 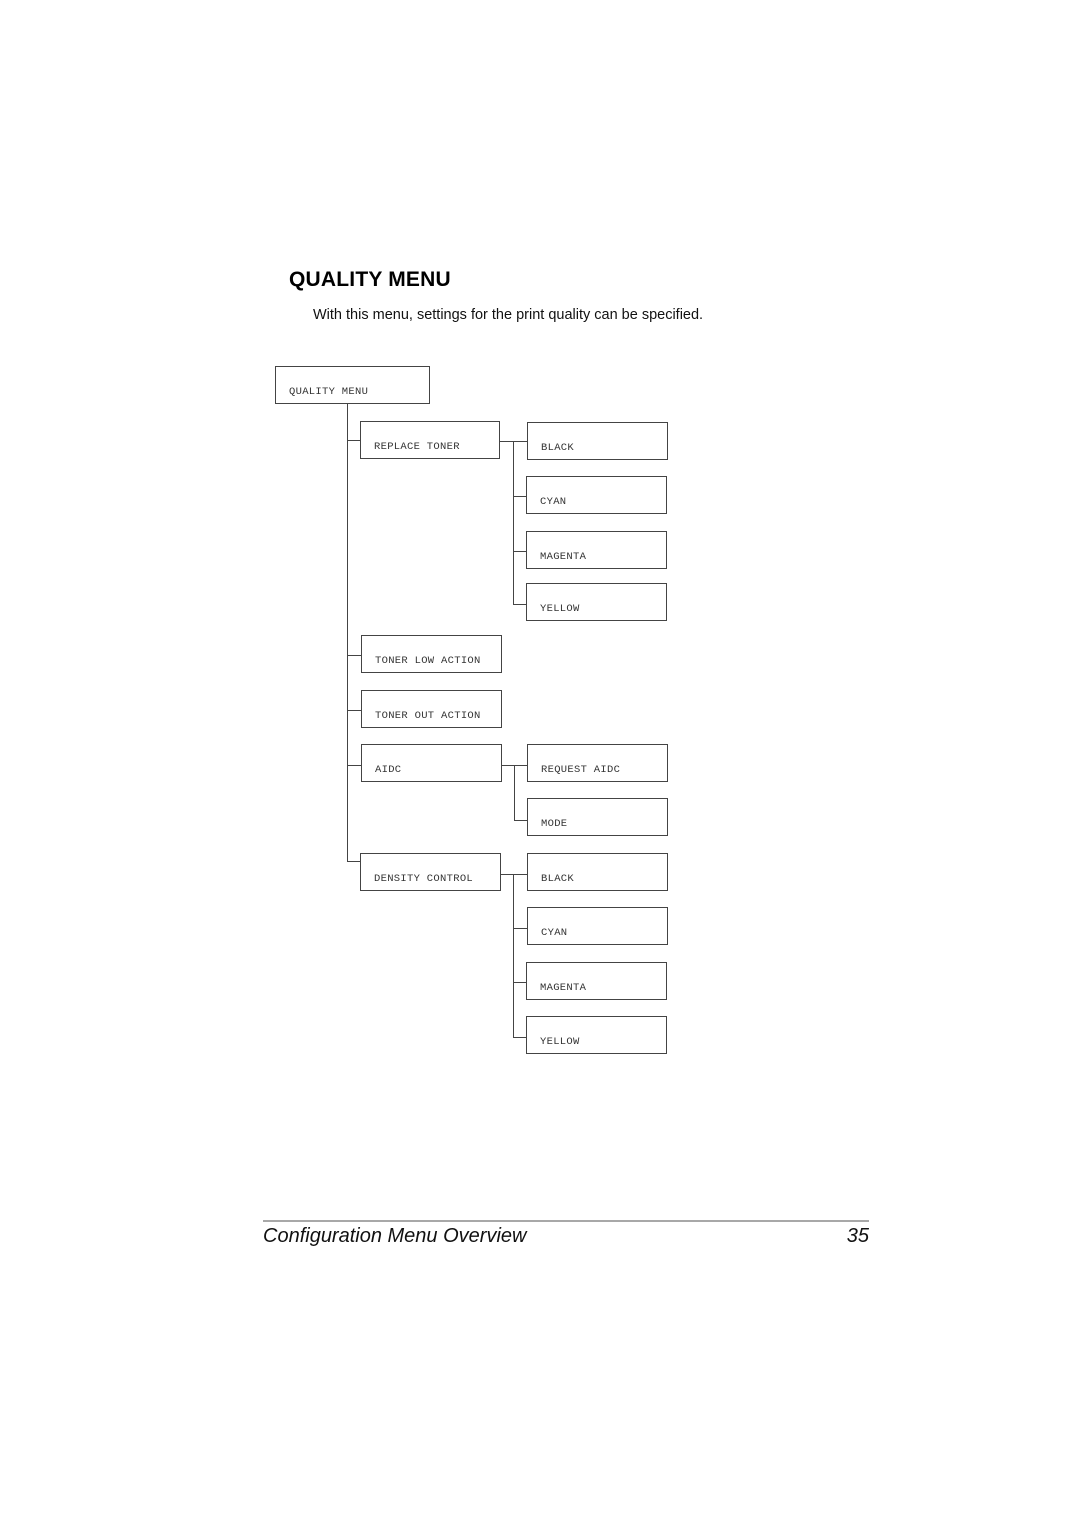 I want to click on menu-node-replace-toner-yellow: YELLOW, so click(x=596, y=602).